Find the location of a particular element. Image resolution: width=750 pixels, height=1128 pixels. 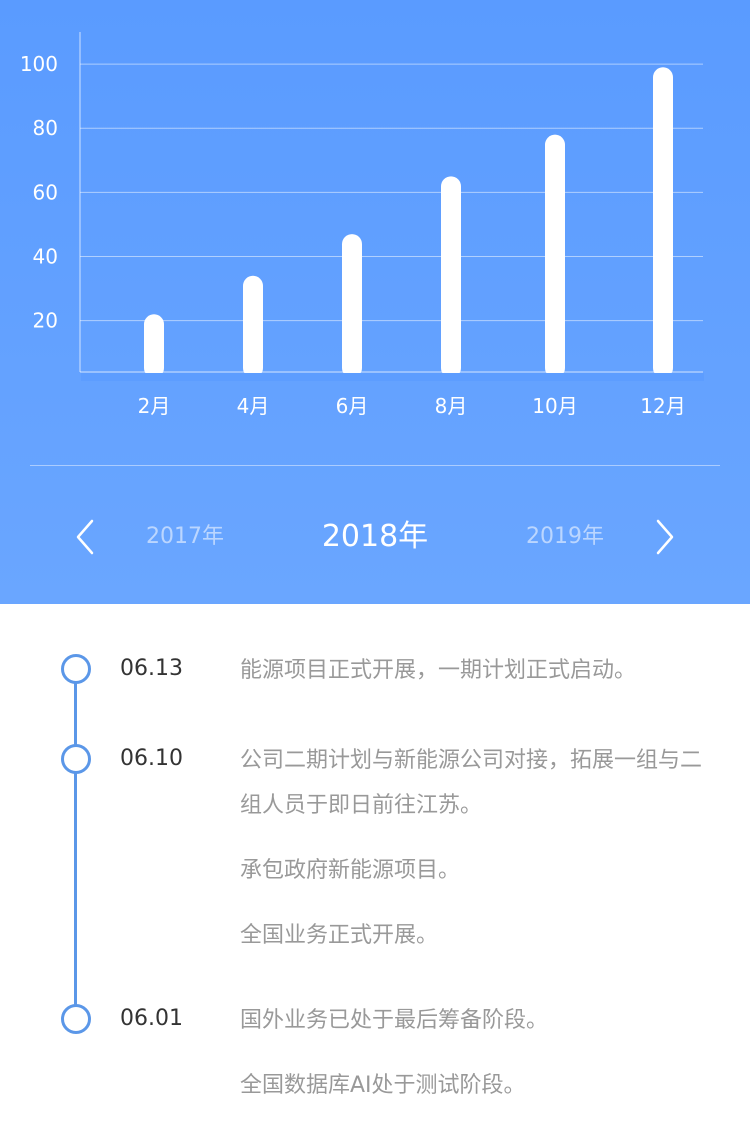

entry-text: 全国数据库AI处于测试阶段。 is located at coordinates (383, 1085).